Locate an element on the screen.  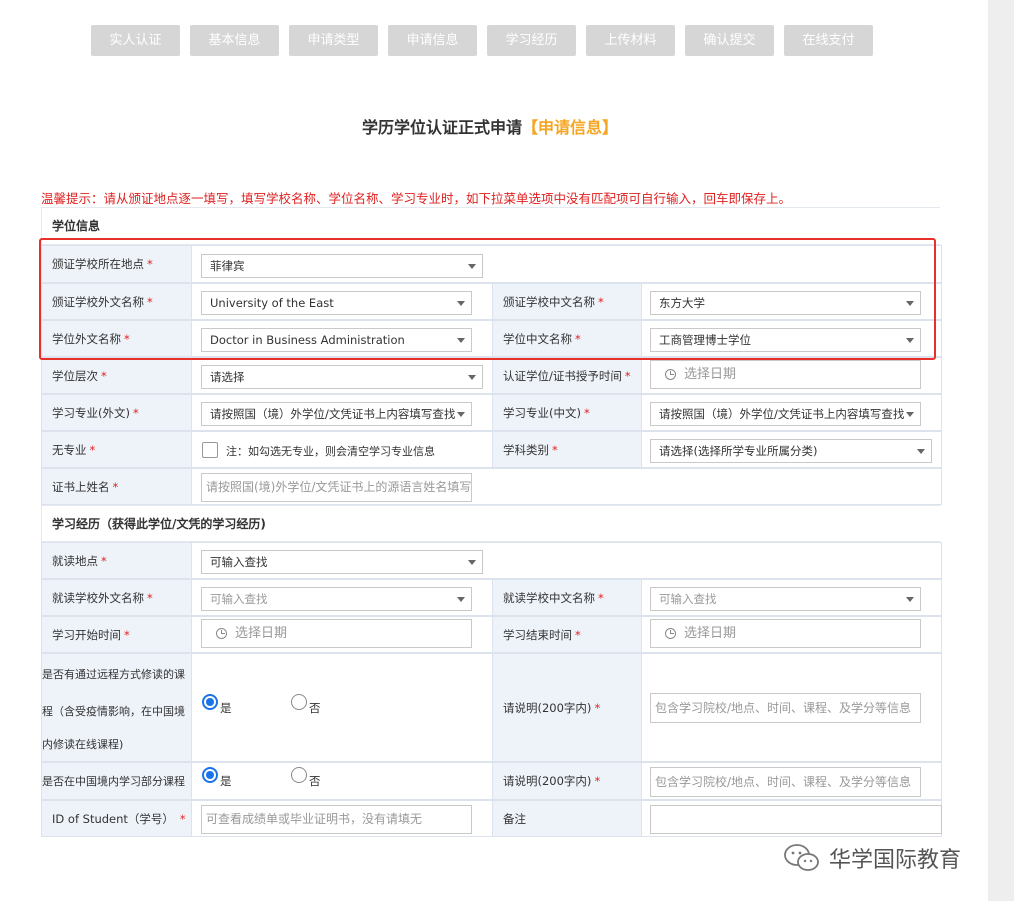
student-id-input: 可查看成绩单或毕业证明书，没有请填无 is located at coordinates (336, 819).